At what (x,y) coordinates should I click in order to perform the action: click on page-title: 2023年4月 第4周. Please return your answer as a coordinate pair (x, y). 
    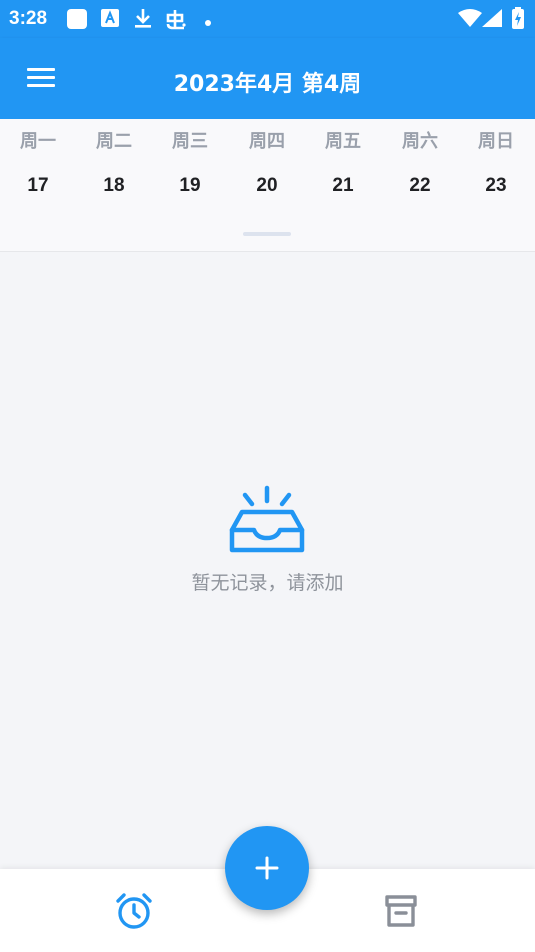
    Looking at the image, I should click on (267, 84).